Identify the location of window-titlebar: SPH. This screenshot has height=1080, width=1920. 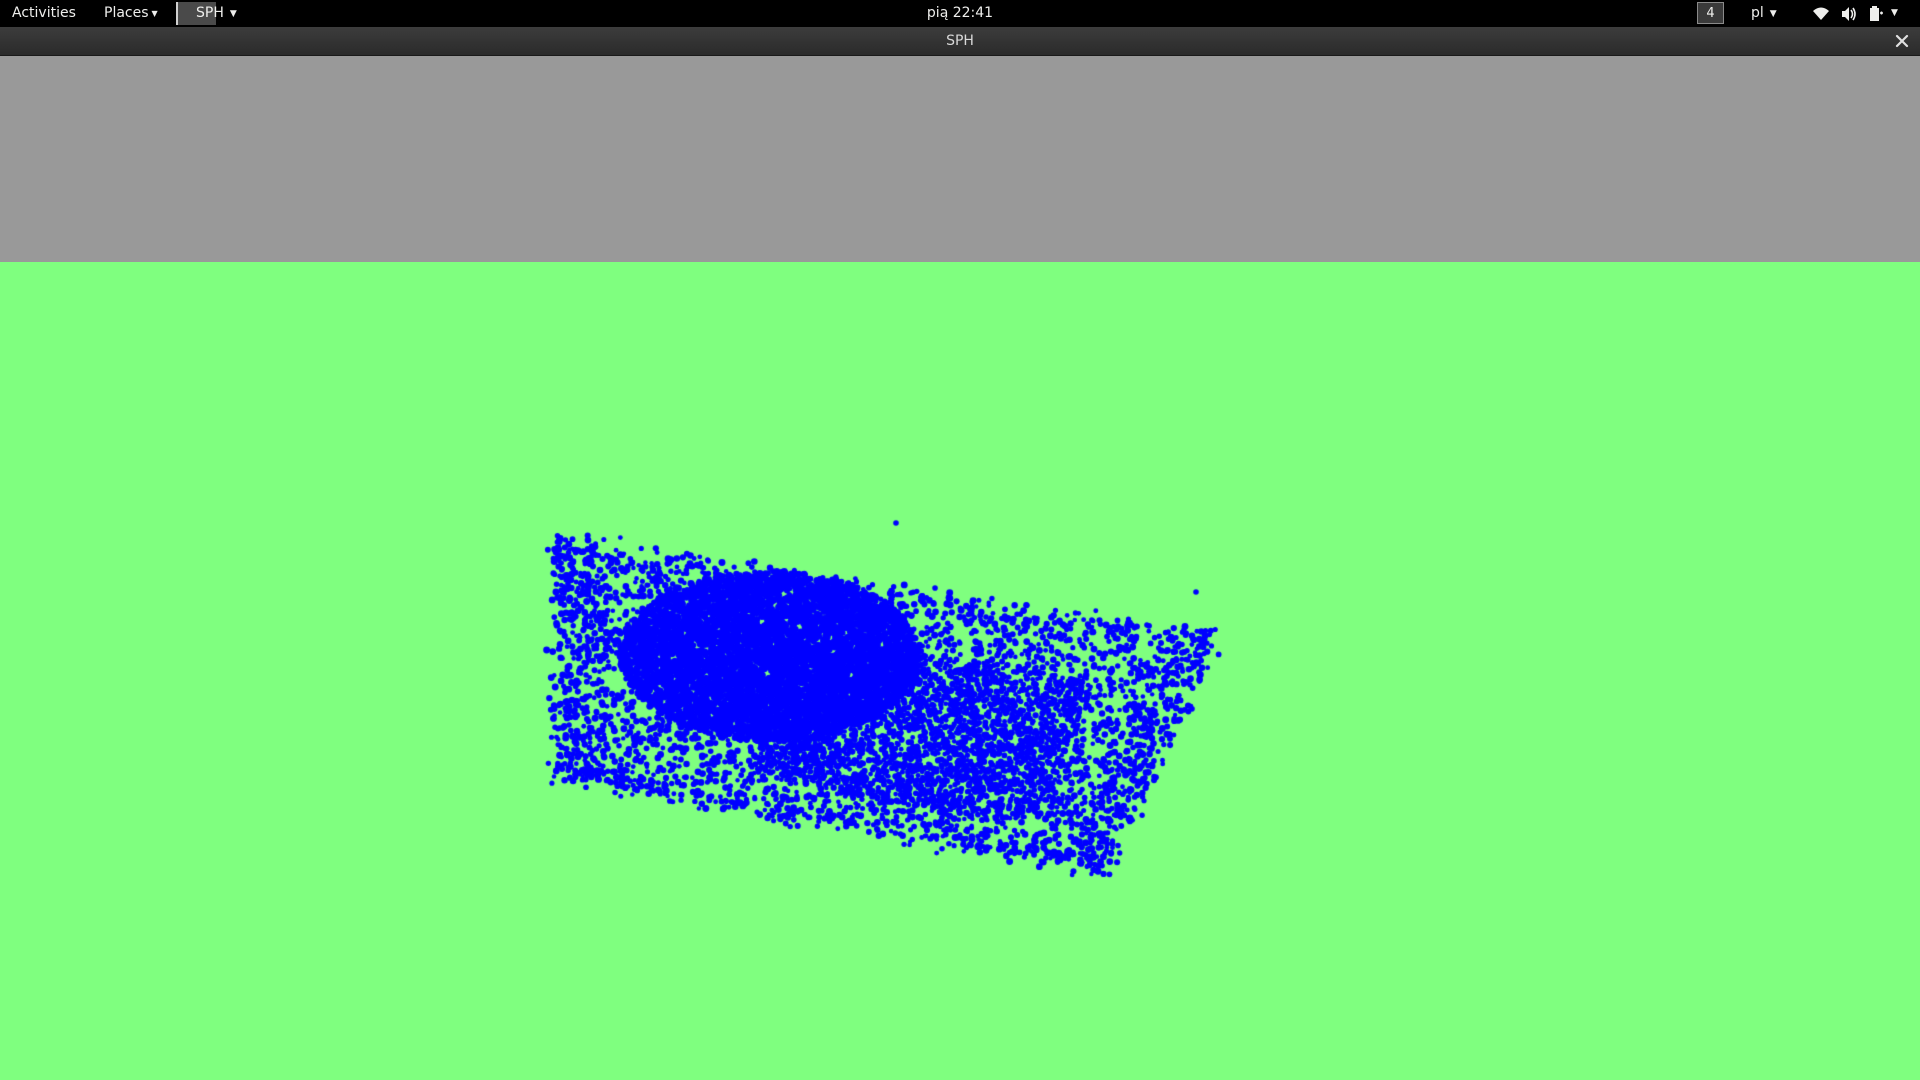
(960, 41).